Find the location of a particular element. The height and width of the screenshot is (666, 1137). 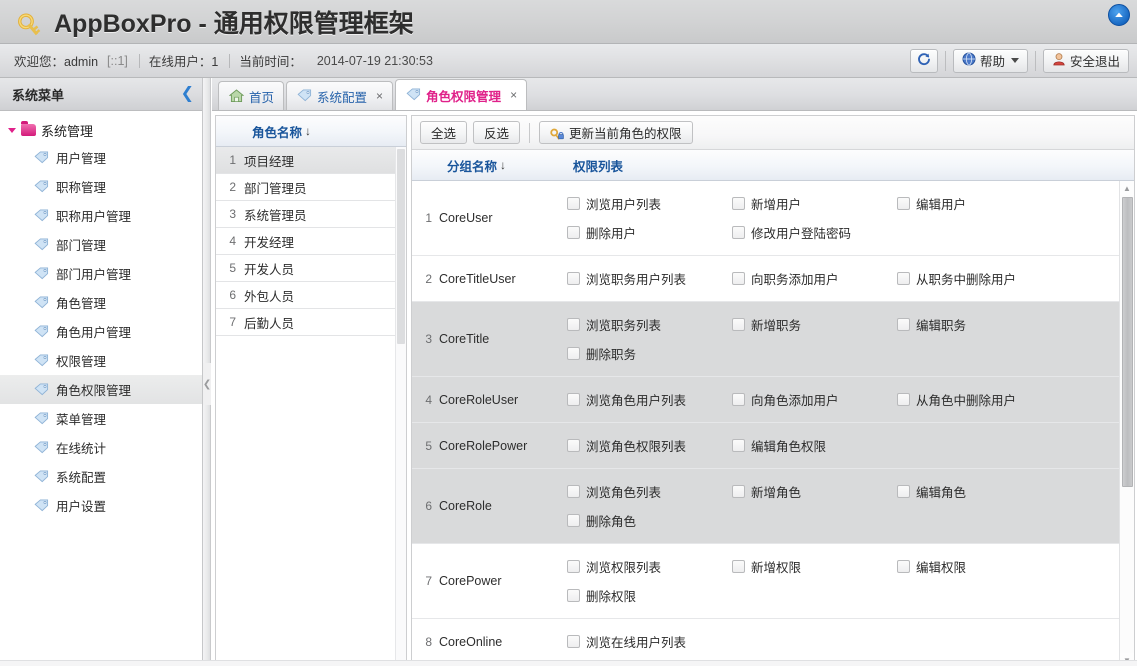

power-list-column-header: 权限列表 is located at coordinates (595, 165).